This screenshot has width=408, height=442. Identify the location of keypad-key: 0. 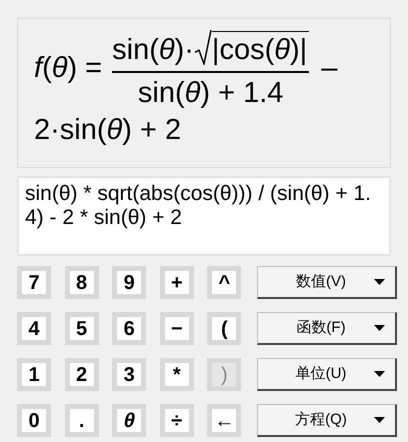
(34, 420).